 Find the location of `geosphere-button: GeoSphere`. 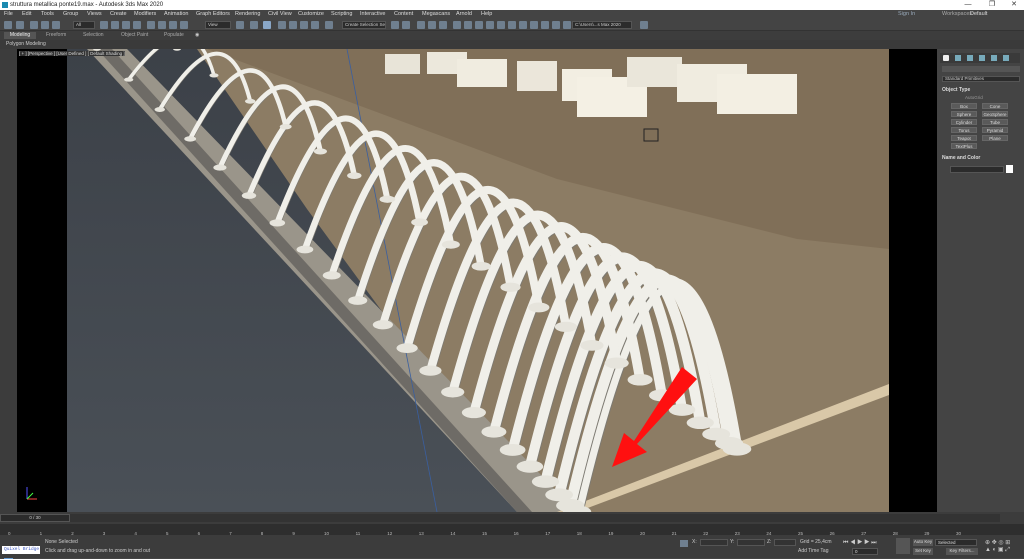

geosphere-button: GeoSphere is located at coordinates (995, 114).